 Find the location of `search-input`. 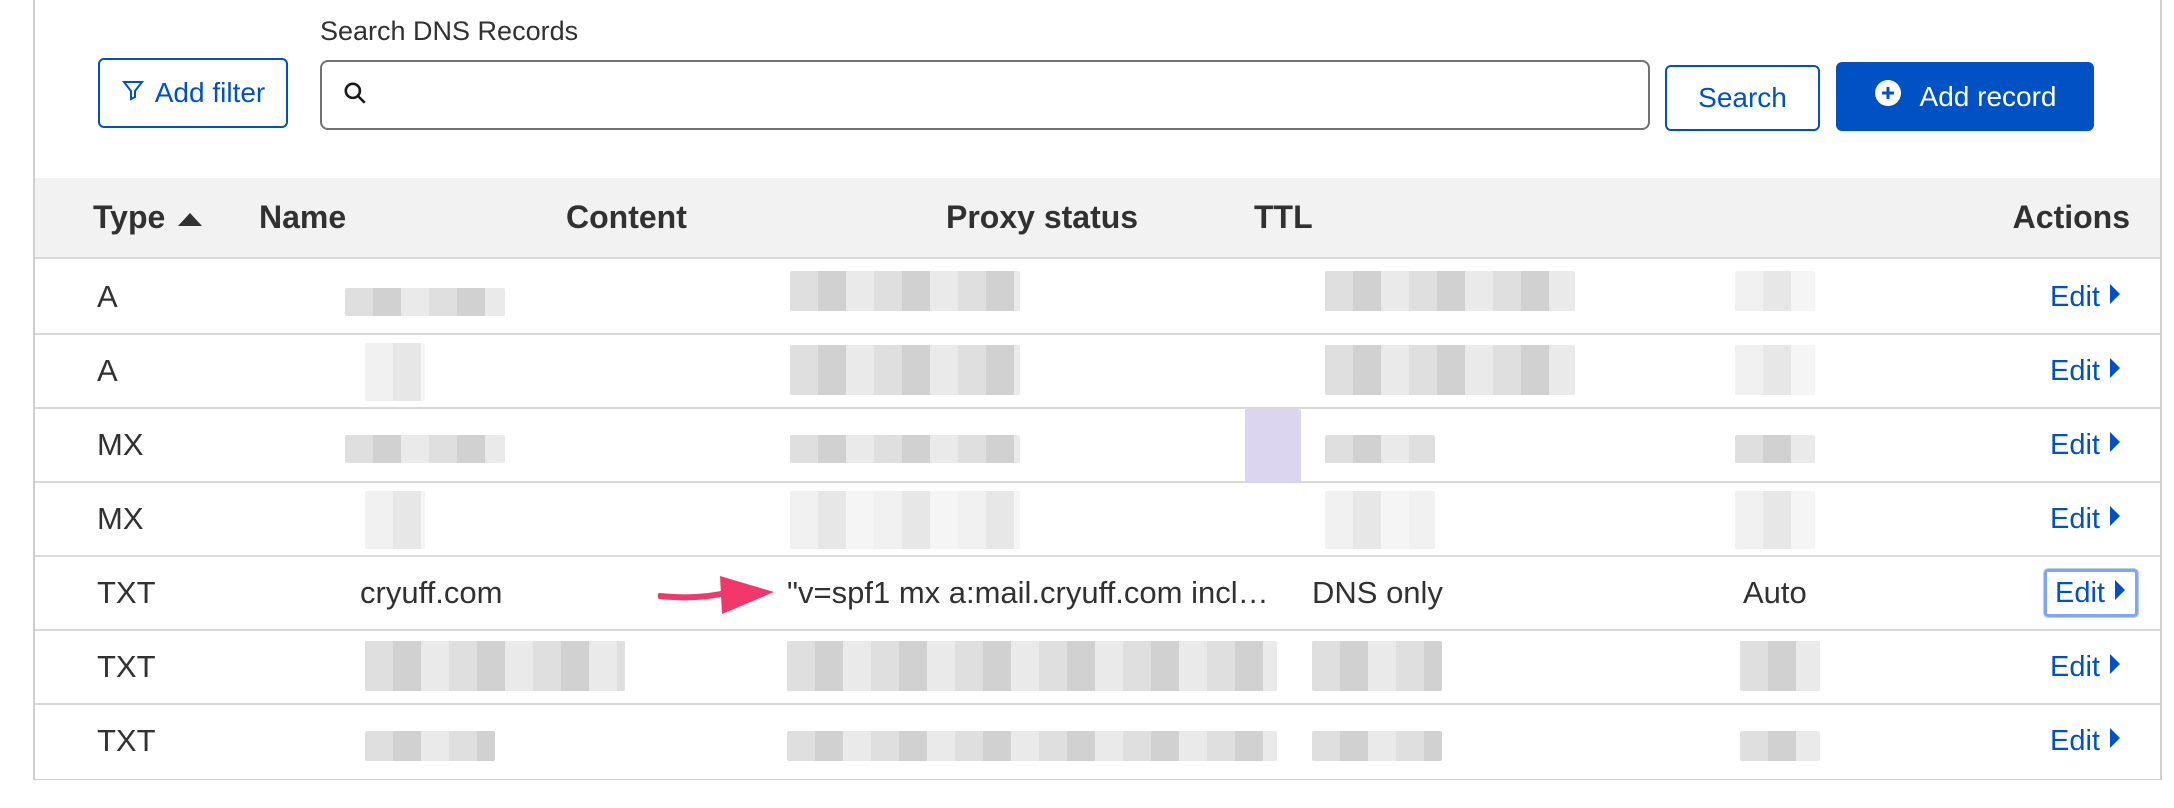

search-input is located at coordinates (1016, 95).